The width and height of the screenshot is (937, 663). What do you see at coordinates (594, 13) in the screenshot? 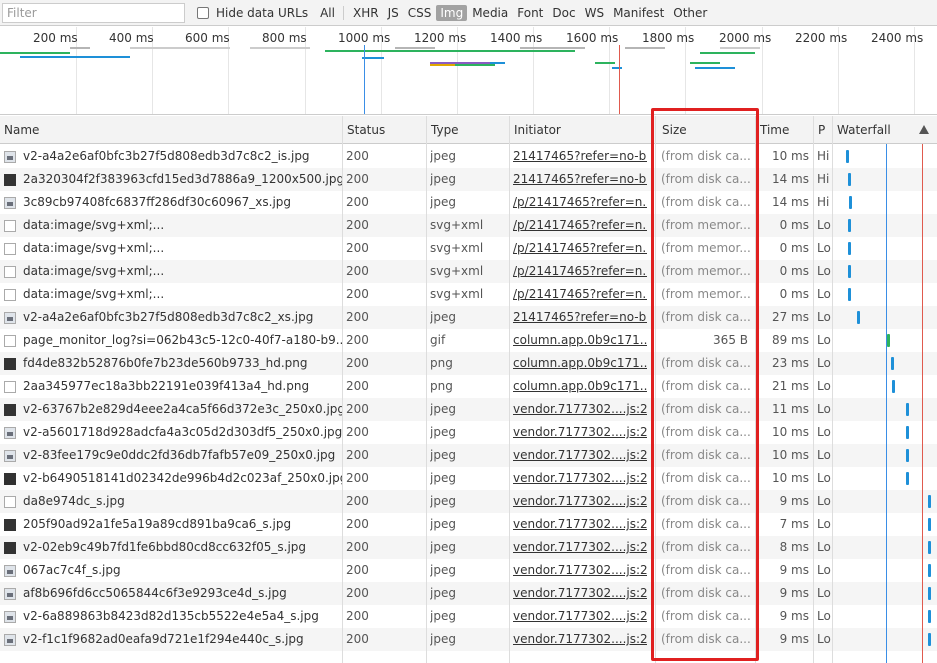
I see `filter-type-ws: WS` at bounding box center [594, 13].